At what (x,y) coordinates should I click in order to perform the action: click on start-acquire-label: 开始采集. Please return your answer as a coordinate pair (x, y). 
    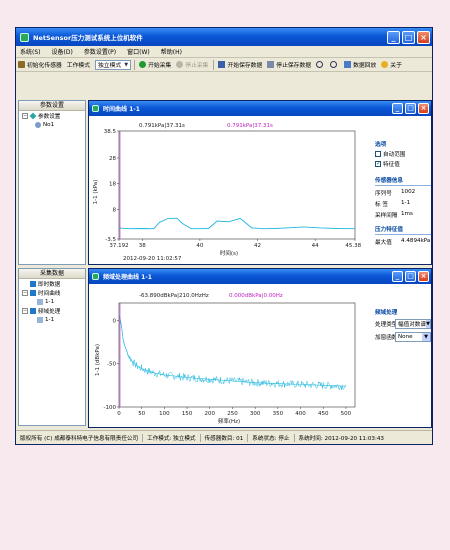
    Looking at the image, I should click on (160, 66).